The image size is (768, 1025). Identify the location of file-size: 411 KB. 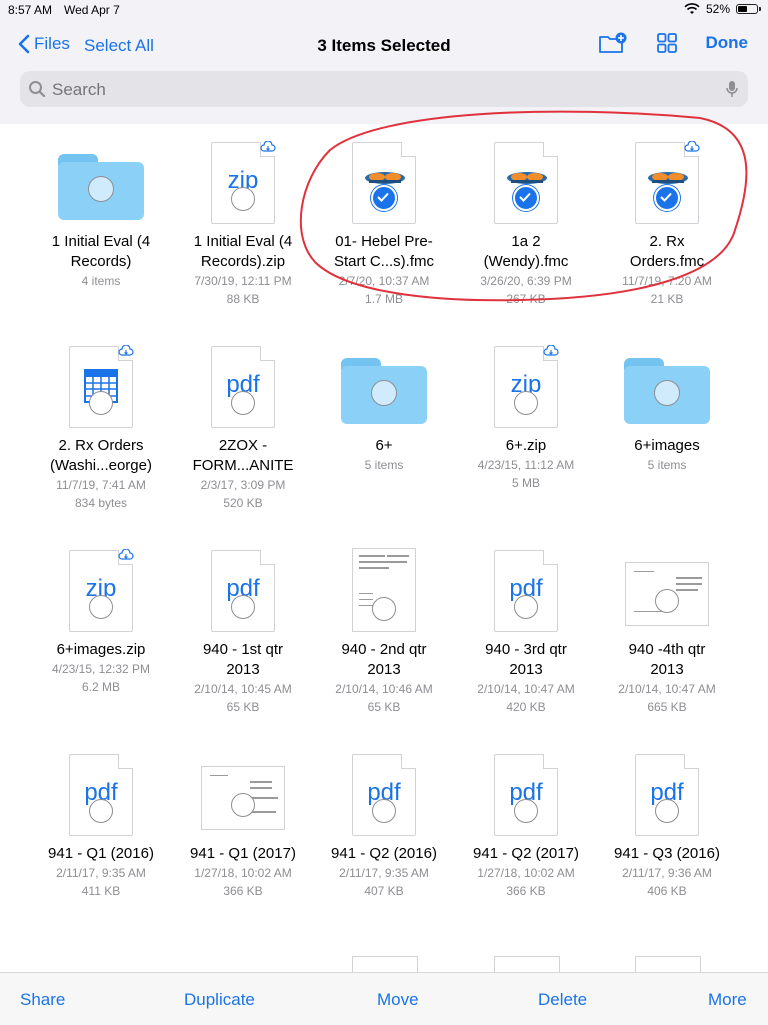
(101, 891).